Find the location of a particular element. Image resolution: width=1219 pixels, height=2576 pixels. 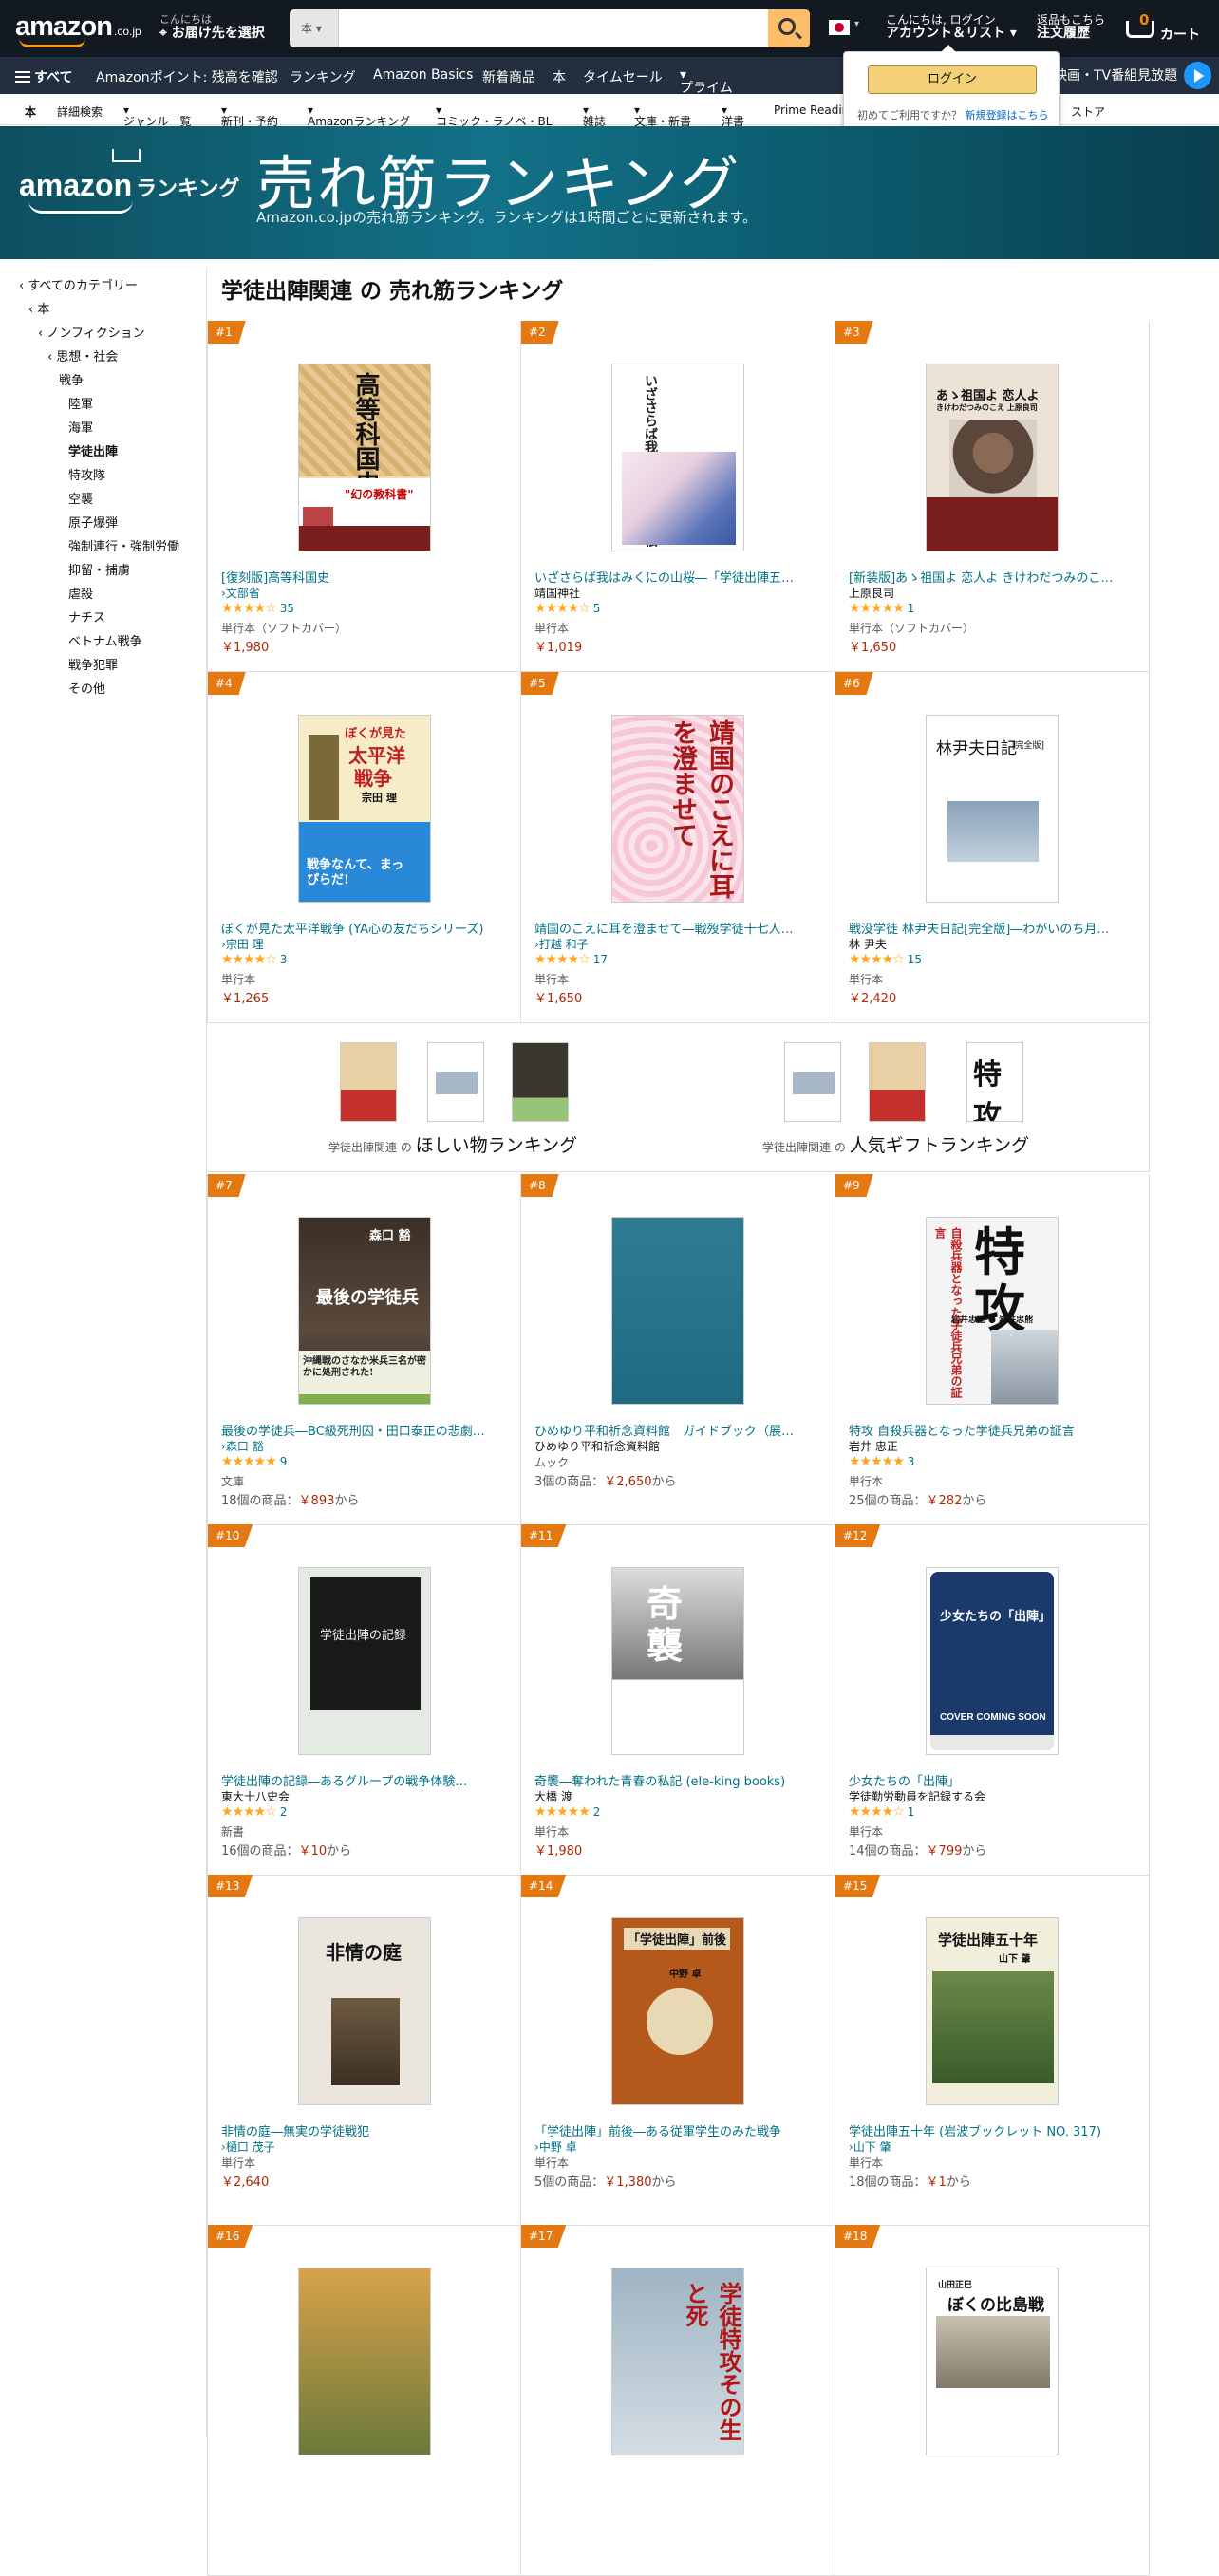

orders-link: 返品もこちら 注文履歴 is located at coordinates (1071, 26).